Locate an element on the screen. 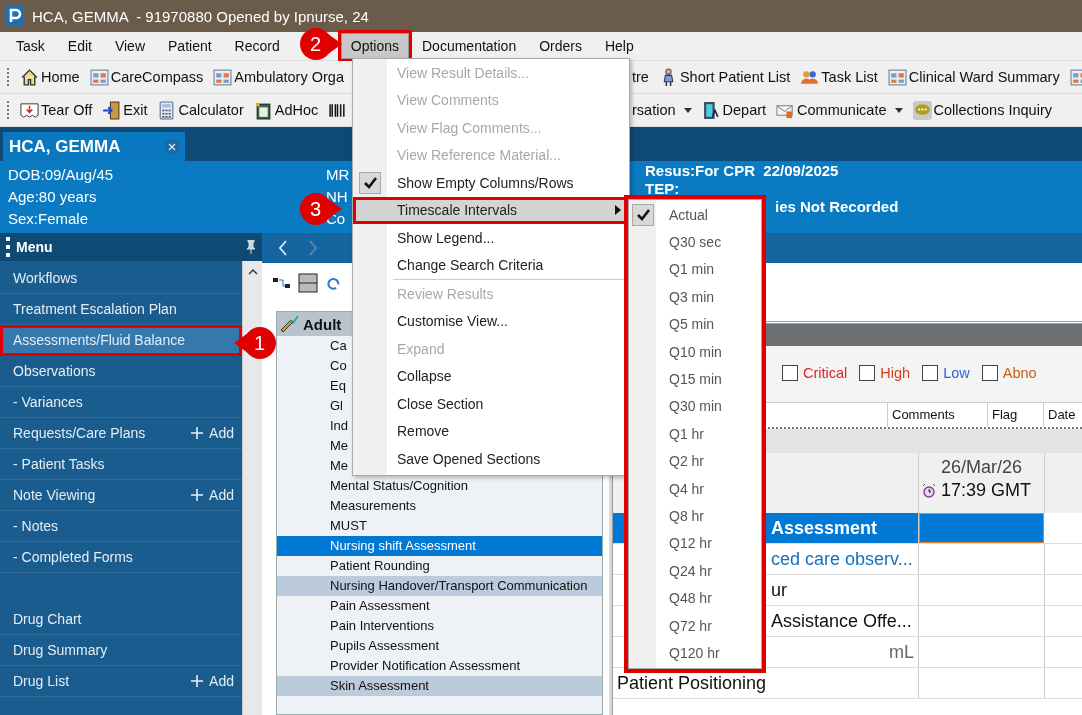 The height and width of the screenshot is (715, 1082). result-cell is located at coordinates (981, 528).